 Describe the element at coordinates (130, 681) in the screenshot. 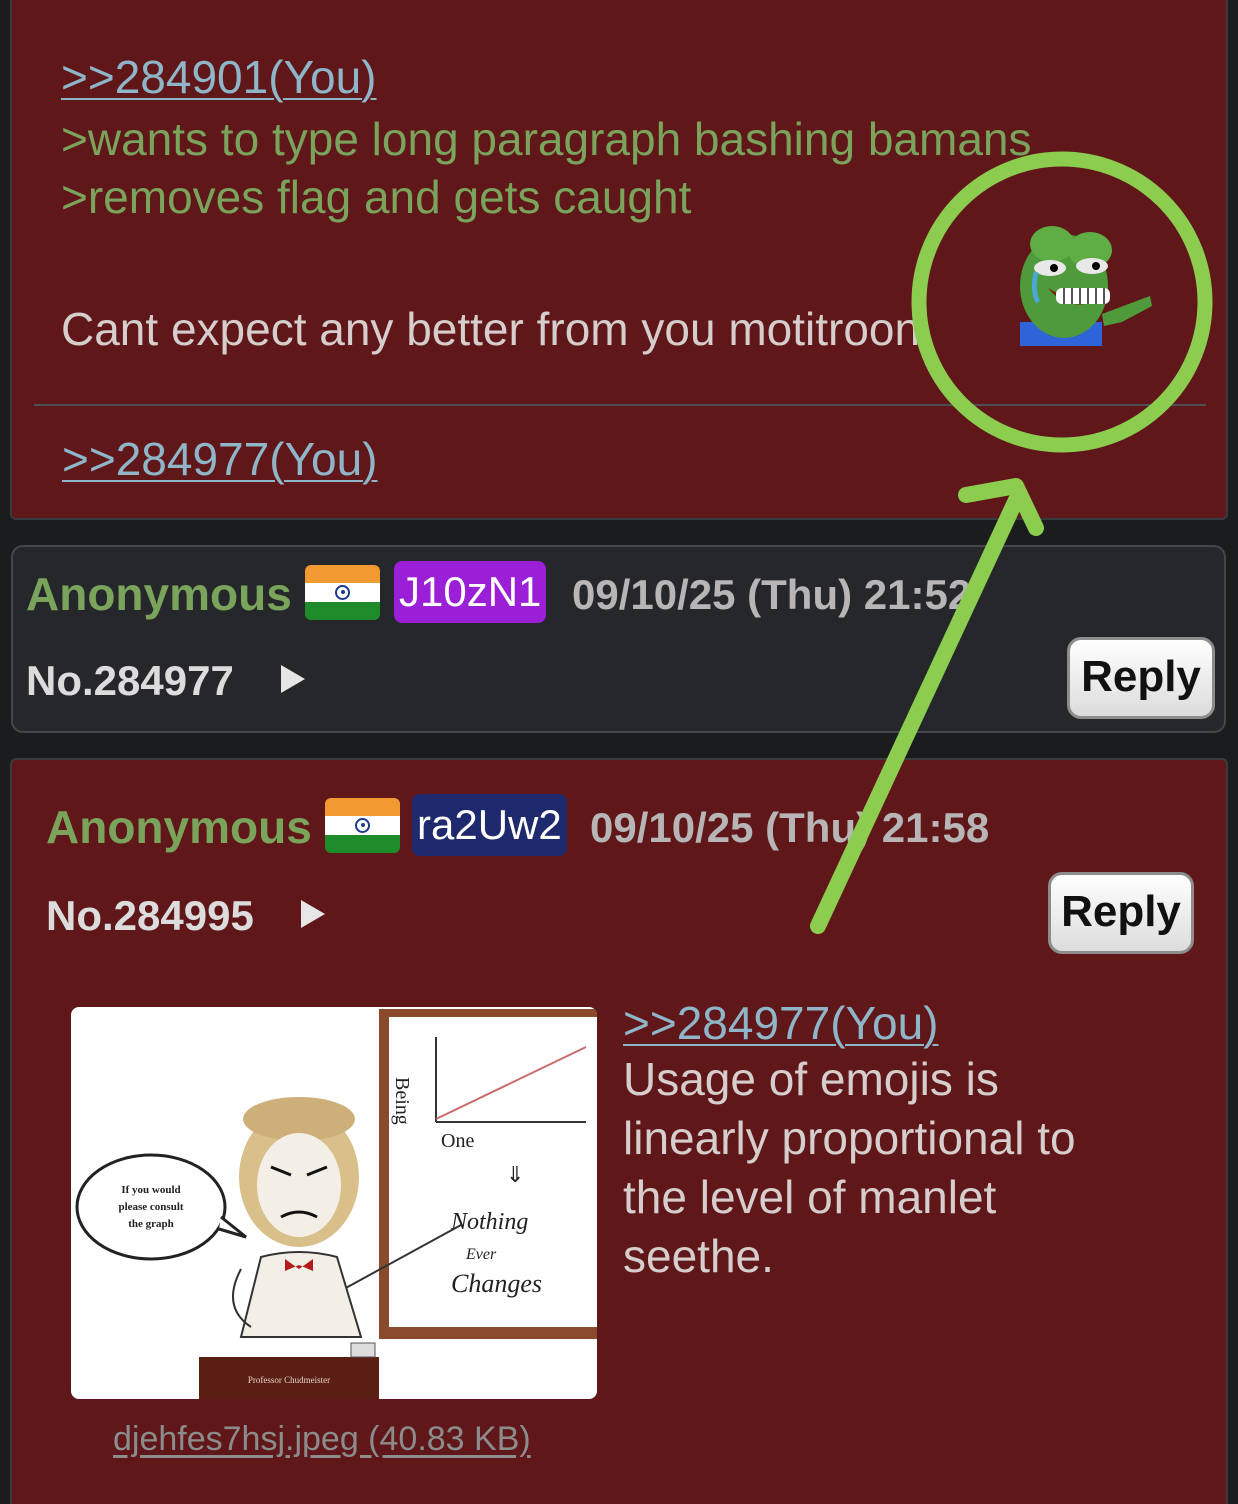

I see `post-number: No.284977` at that location.